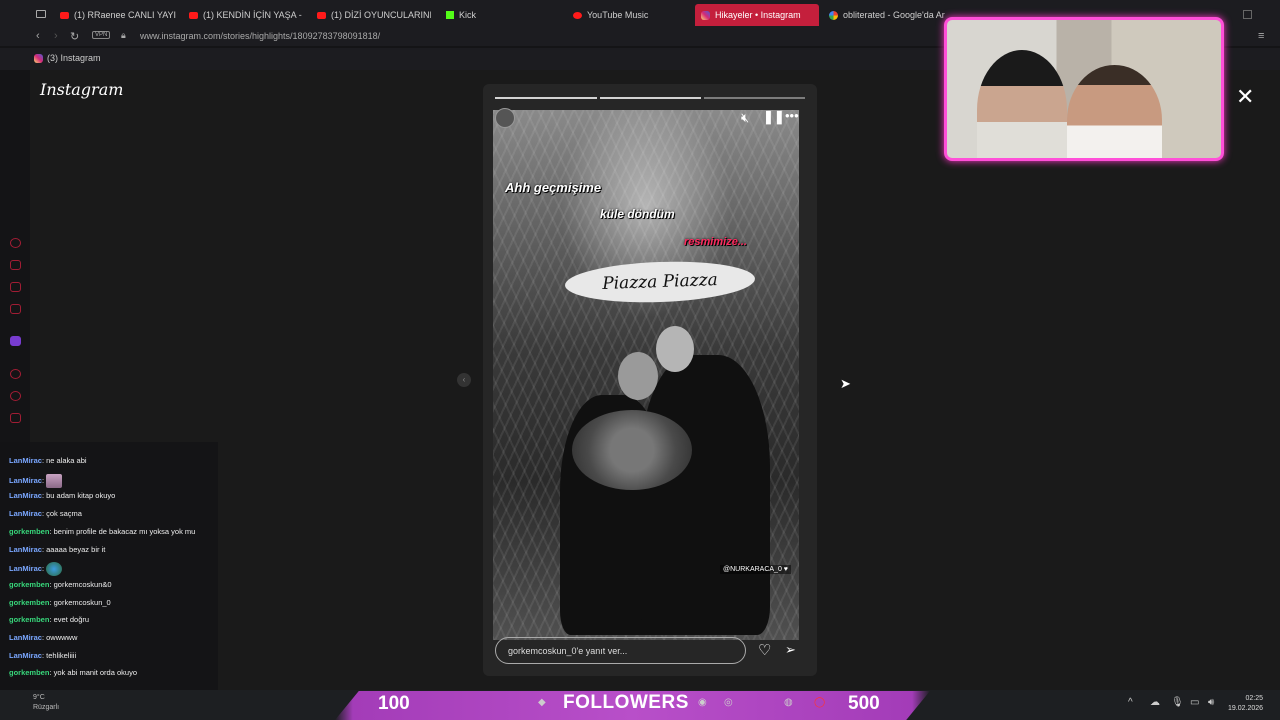 The width and height of the screenshot is (1280, 720). I want to click on tab-label: (1) KENDİN İÇİN YAŞA - Yo, so click(253, 15).